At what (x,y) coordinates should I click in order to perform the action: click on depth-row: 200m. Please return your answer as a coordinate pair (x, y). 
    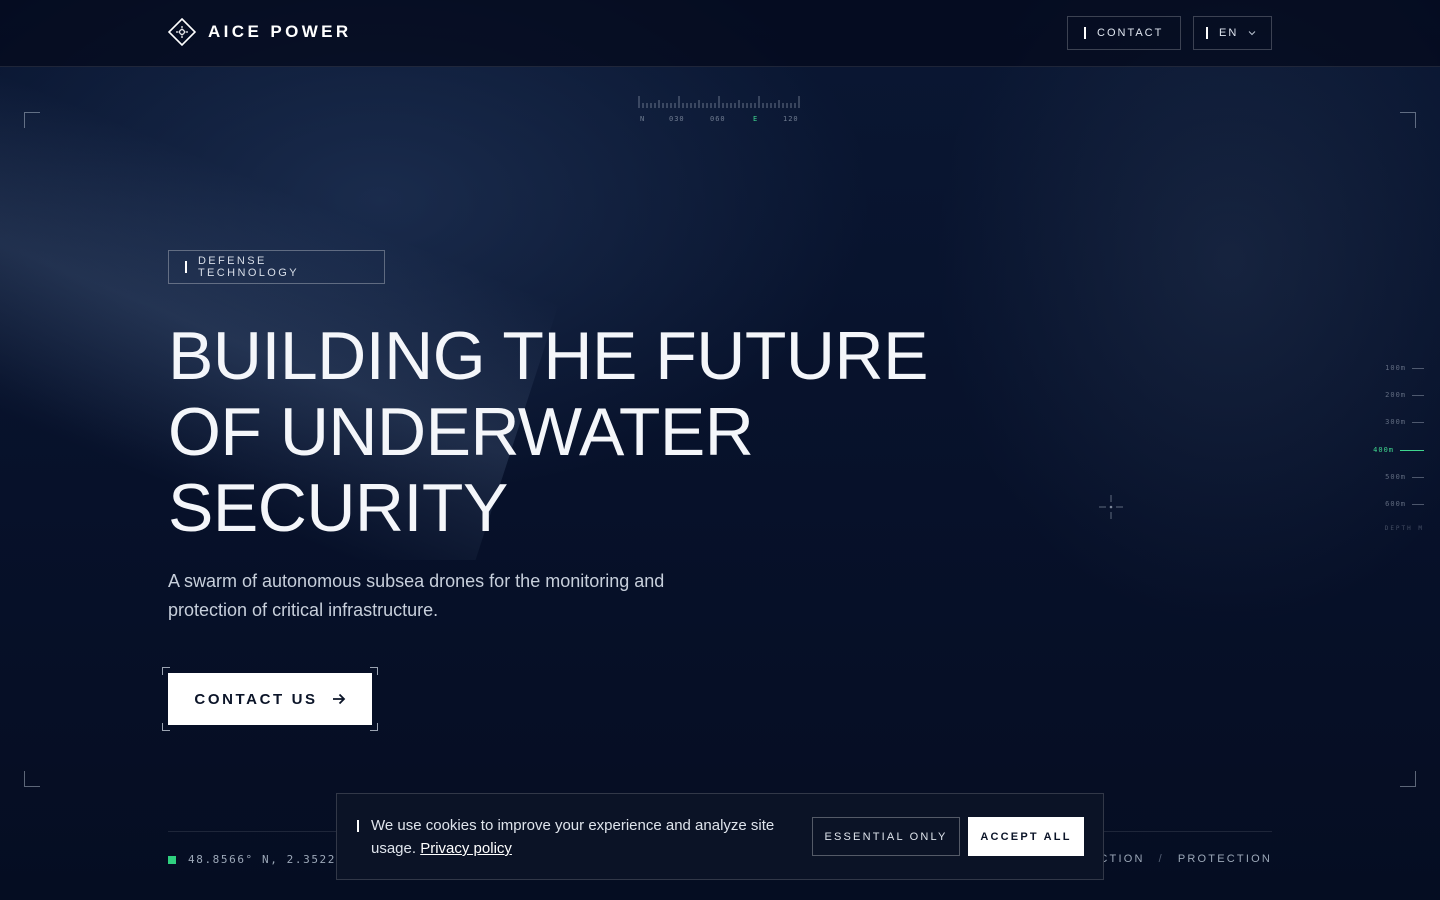
    Looking at the image, I should click on (1404, 395).